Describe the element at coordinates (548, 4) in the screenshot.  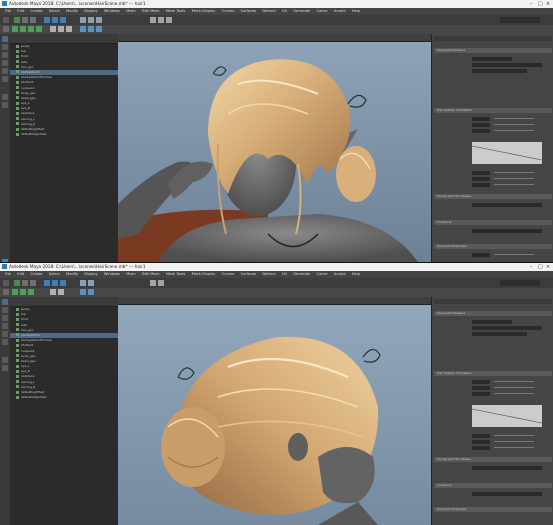
I see `close-icon: ×` at that location.